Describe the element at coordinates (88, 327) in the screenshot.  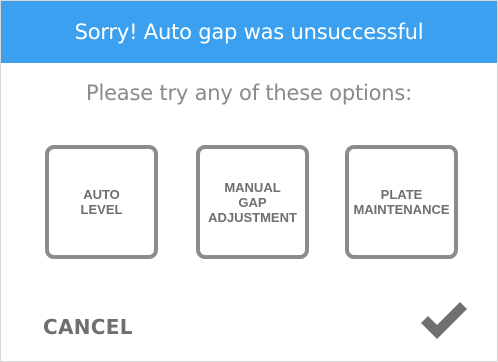
I see `cancel-button: CANCEL` at that location.